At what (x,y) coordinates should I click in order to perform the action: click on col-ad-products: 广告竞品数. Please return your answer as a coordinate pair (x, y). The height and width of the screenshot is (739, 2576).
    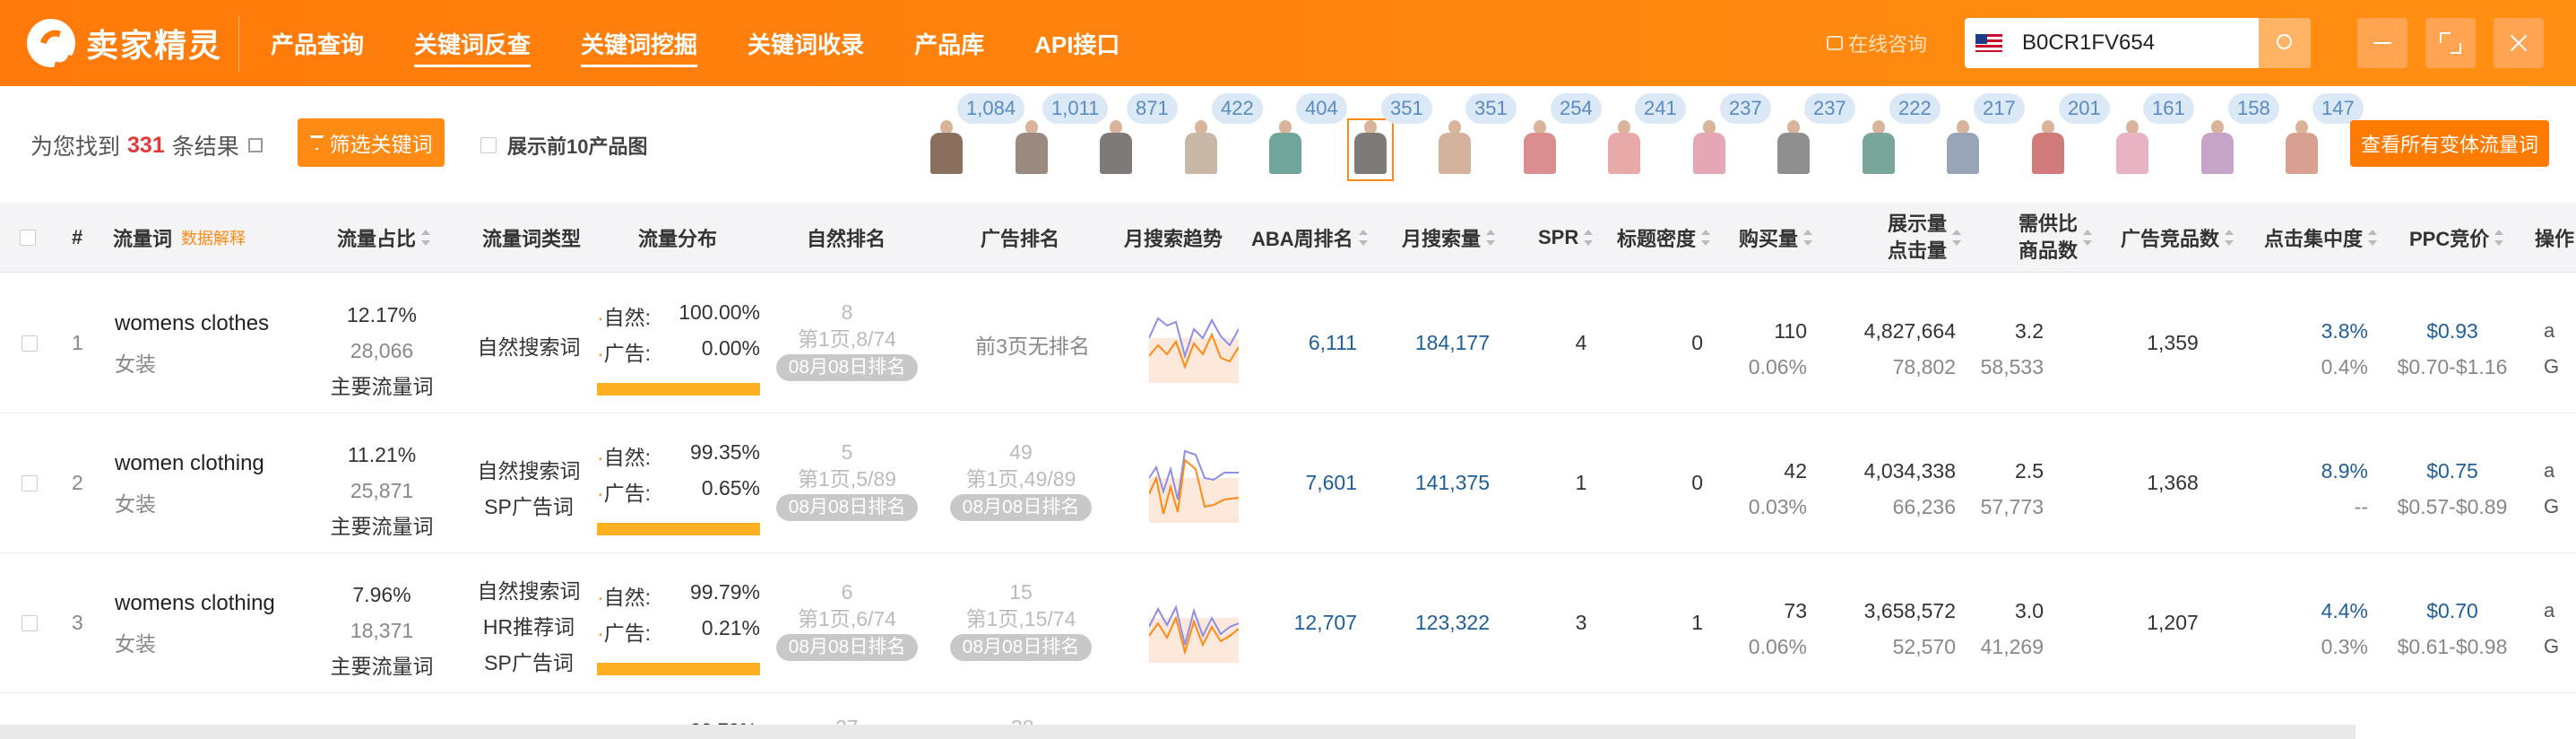
    Looking at the image, I should click on (2178, 238).